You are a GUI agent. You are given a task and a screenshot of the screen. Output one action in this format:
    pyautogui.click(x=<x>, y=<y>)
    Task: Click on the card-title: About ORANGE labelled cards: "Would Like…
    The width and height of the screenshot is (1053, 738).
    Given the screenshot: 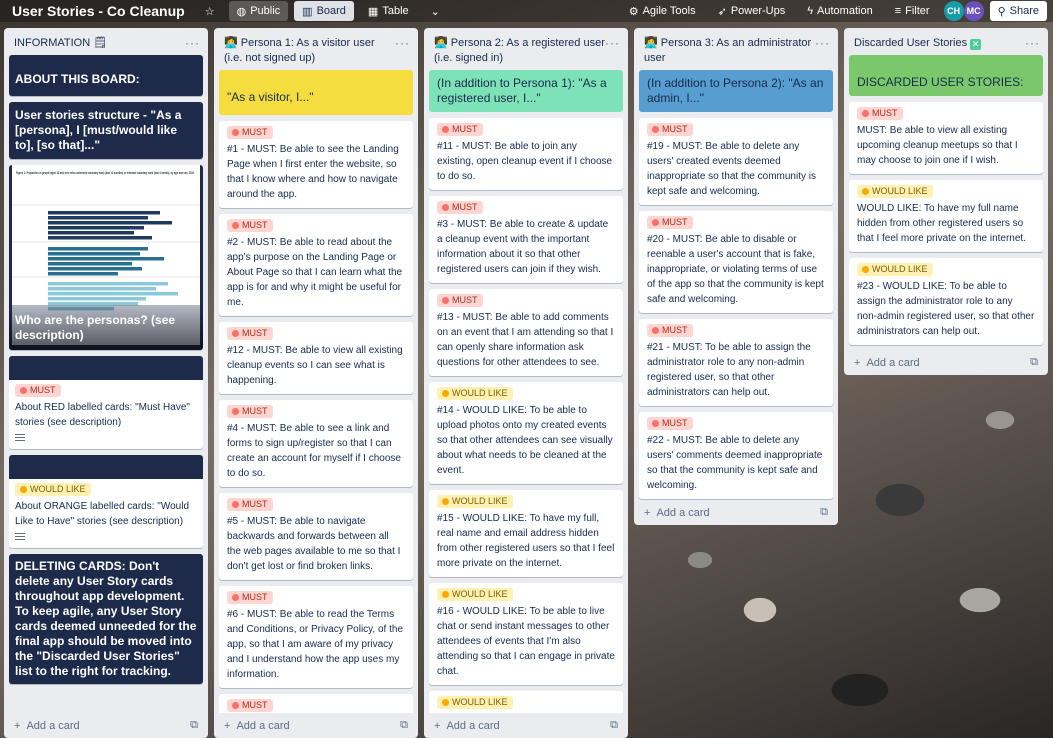 What is the action you would take?
    pyautogui.click(x=102, y=514)
    